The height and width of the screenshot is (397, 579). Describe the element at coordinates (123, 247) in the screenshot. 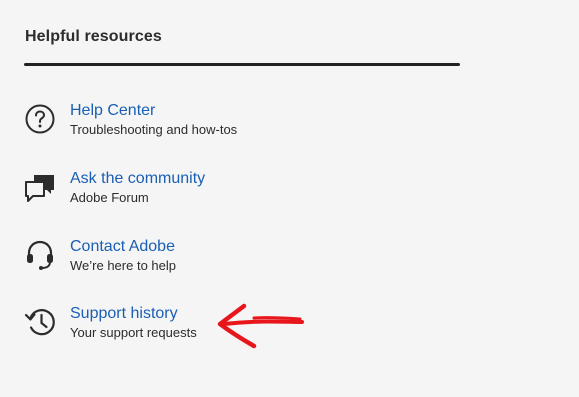

I see `resource-title: Contact Adobe` at that location.